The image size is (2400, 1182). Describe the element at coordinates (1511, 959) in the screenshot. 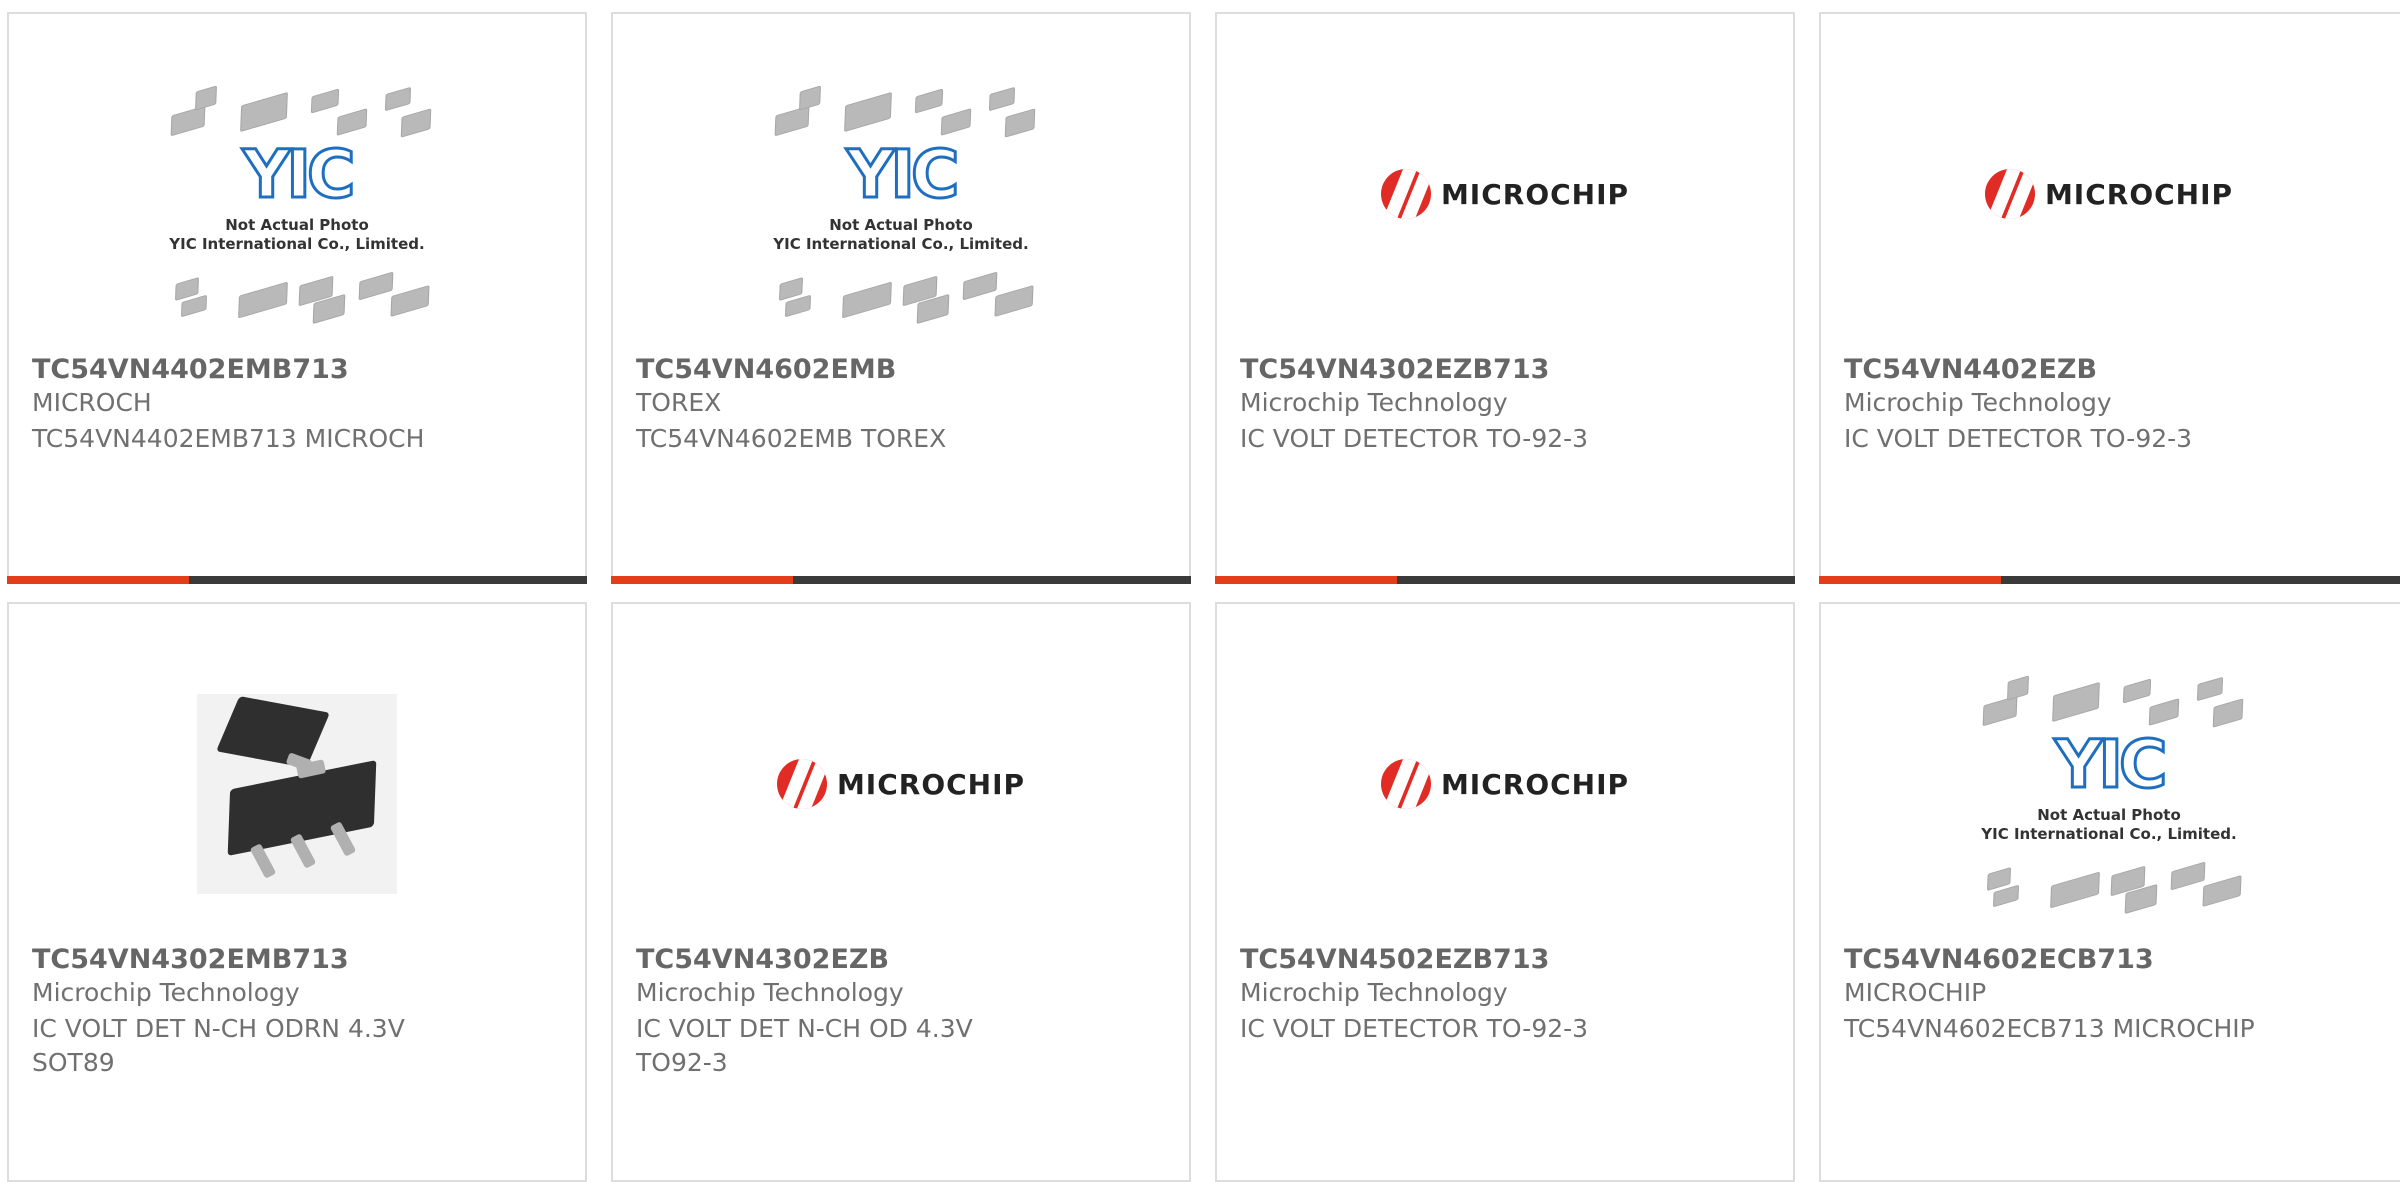

I see `part-number-link: TC54VN4502EZB713` at that location.